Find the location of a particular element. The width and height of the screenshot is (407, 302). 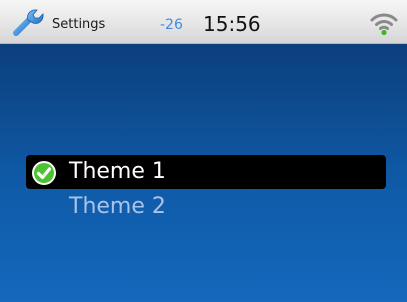

wifi-icon is located at coordinates (384, 24).